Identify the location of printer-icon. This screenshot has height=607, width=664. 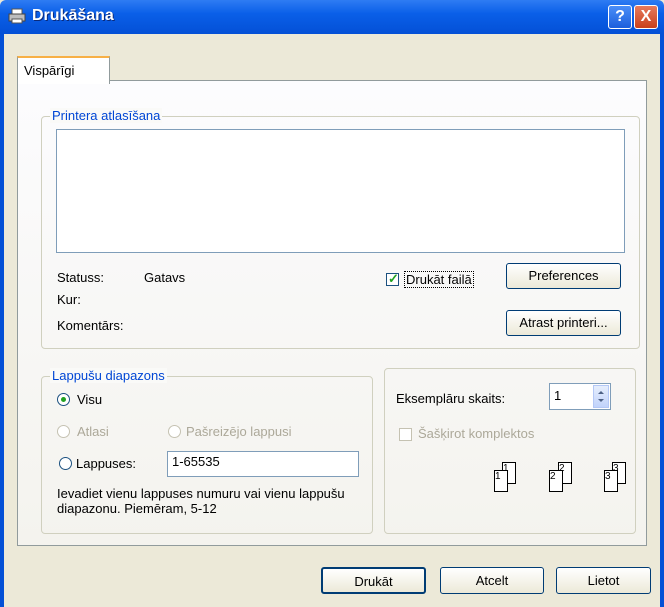
(17, 16).